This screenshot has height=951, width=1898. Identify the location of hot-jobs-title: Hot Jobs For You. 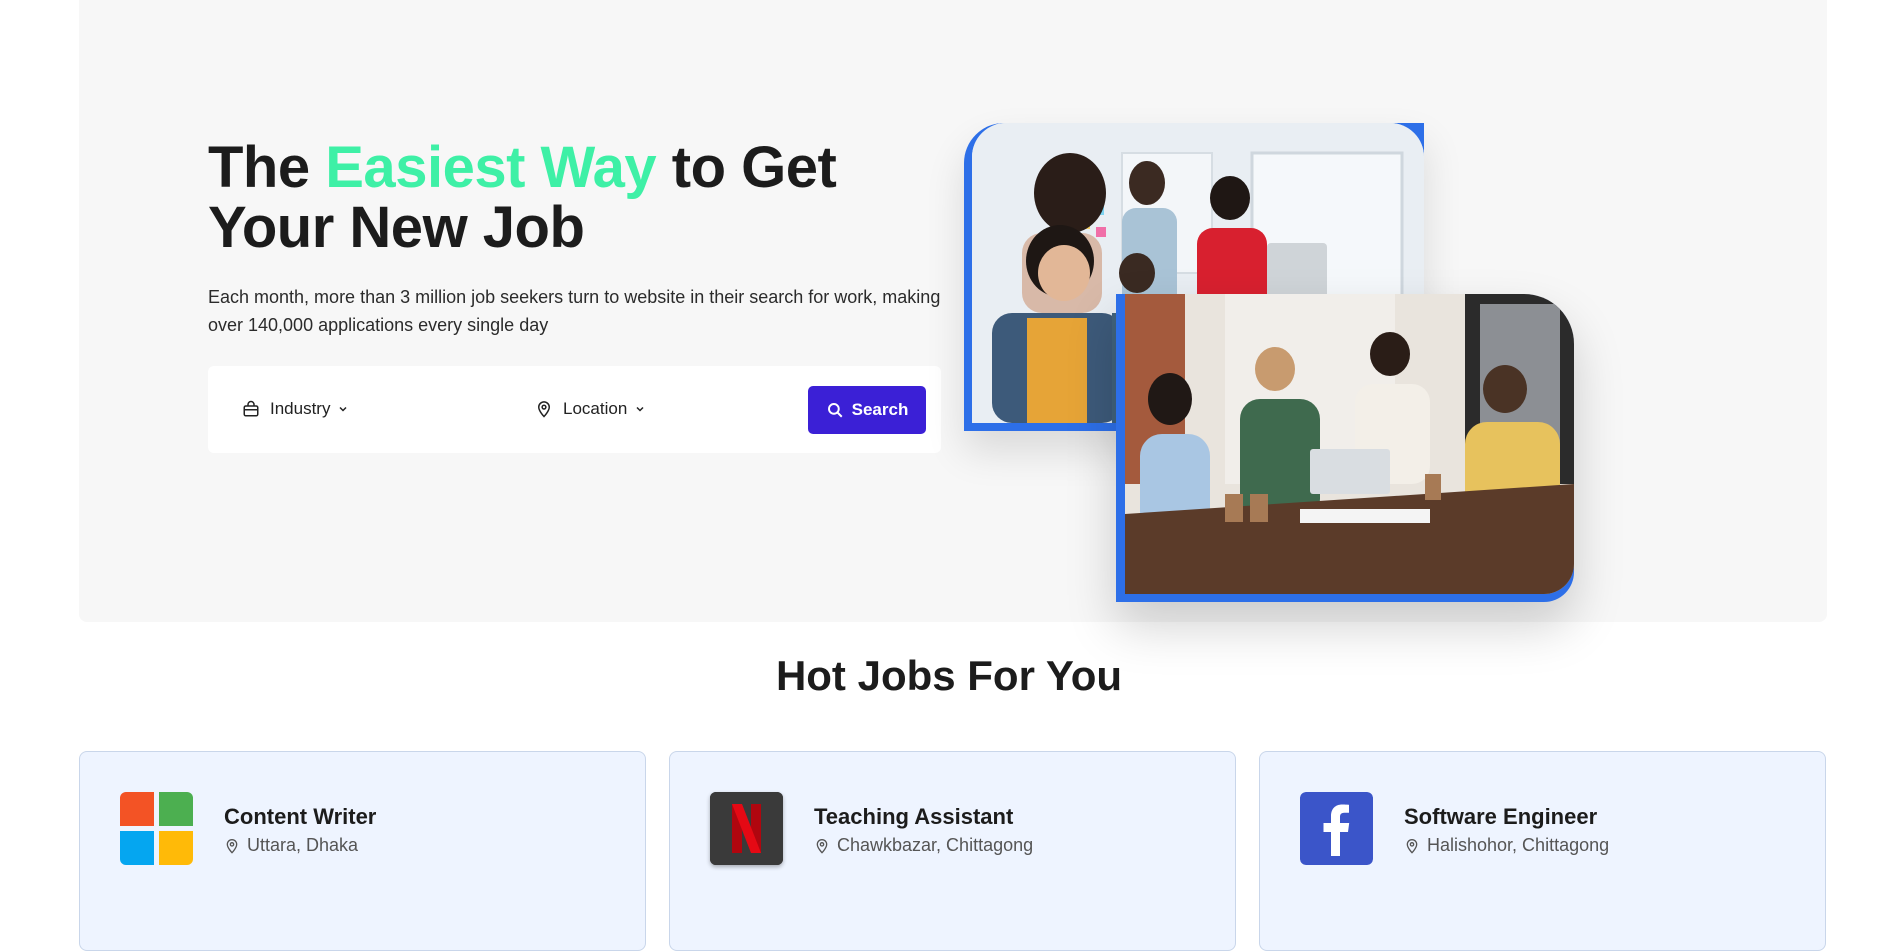
(949, 675).